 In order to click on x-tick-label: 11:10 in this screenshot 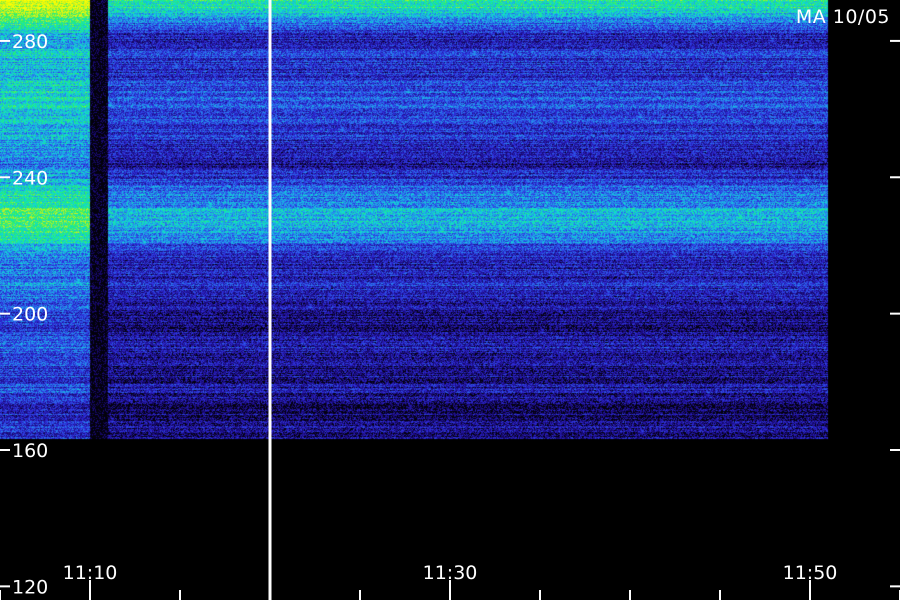, I will do `click(90, 573)`.